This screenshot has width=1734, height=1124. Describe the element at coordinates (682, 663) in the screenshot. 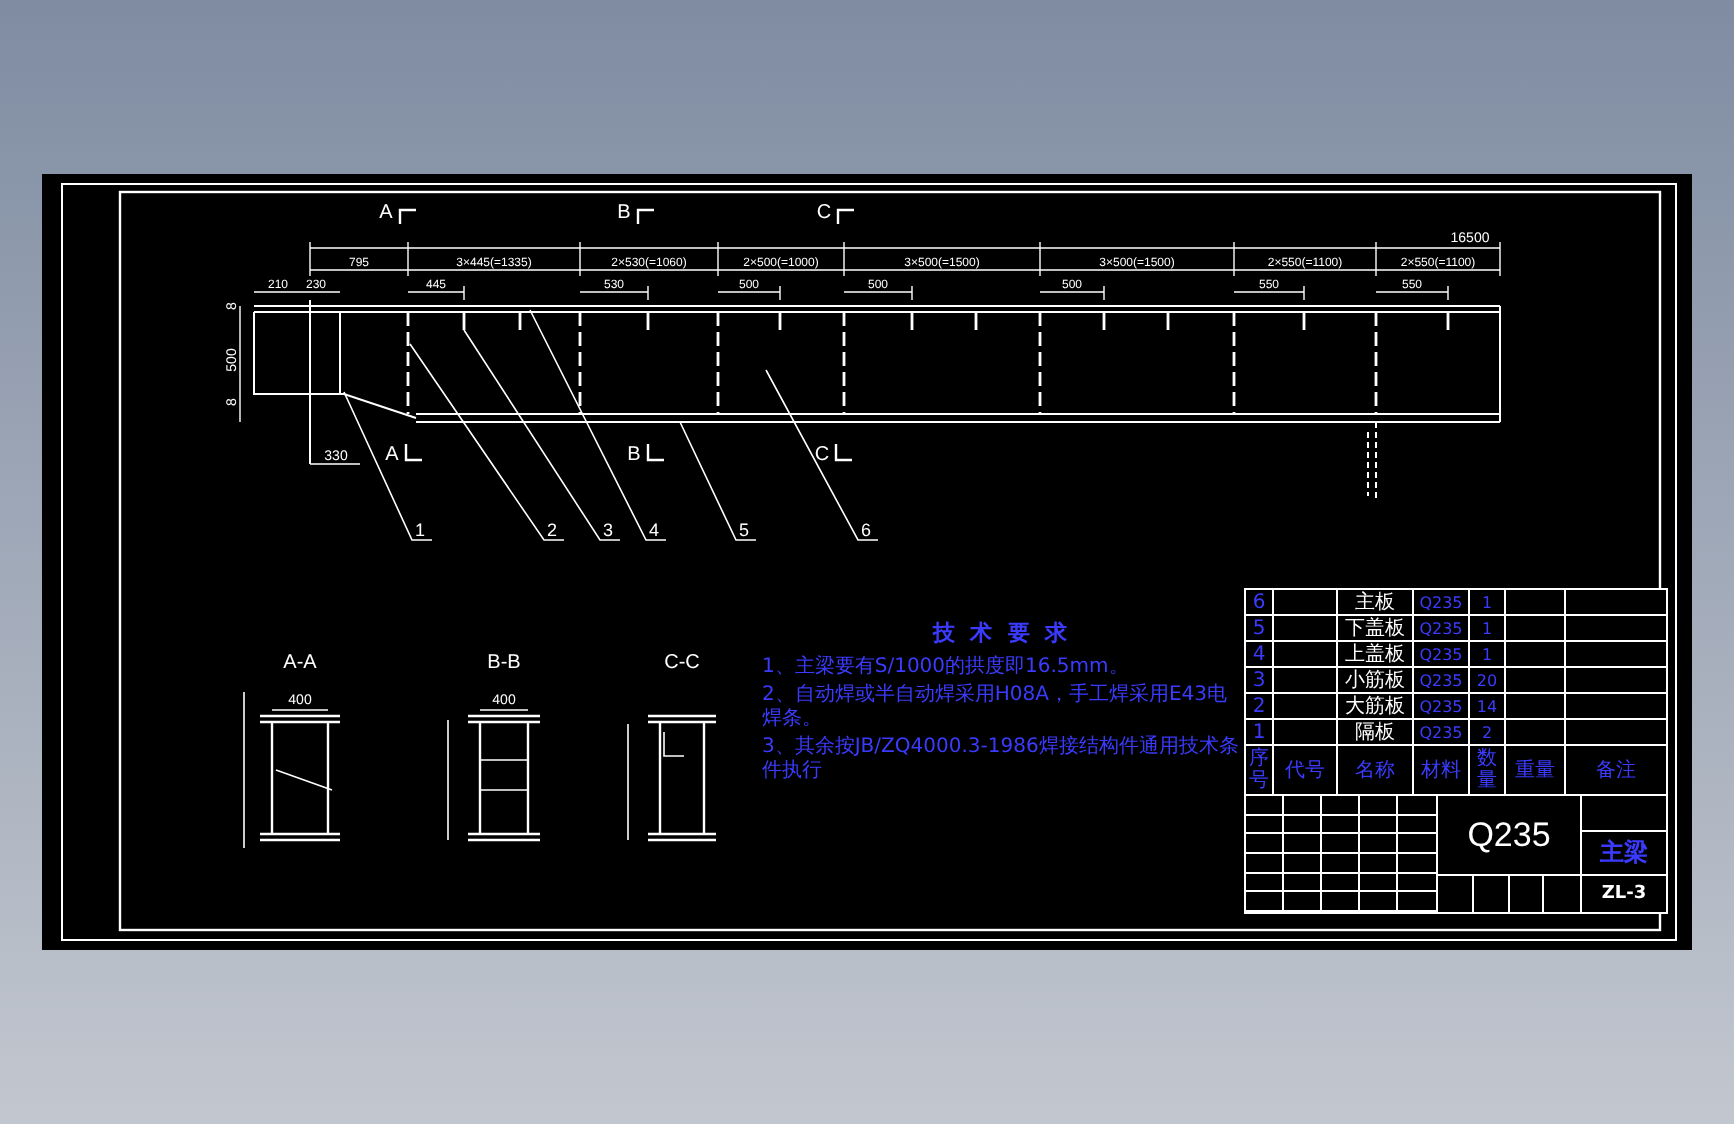

I see `section-title: C-C` at that location.